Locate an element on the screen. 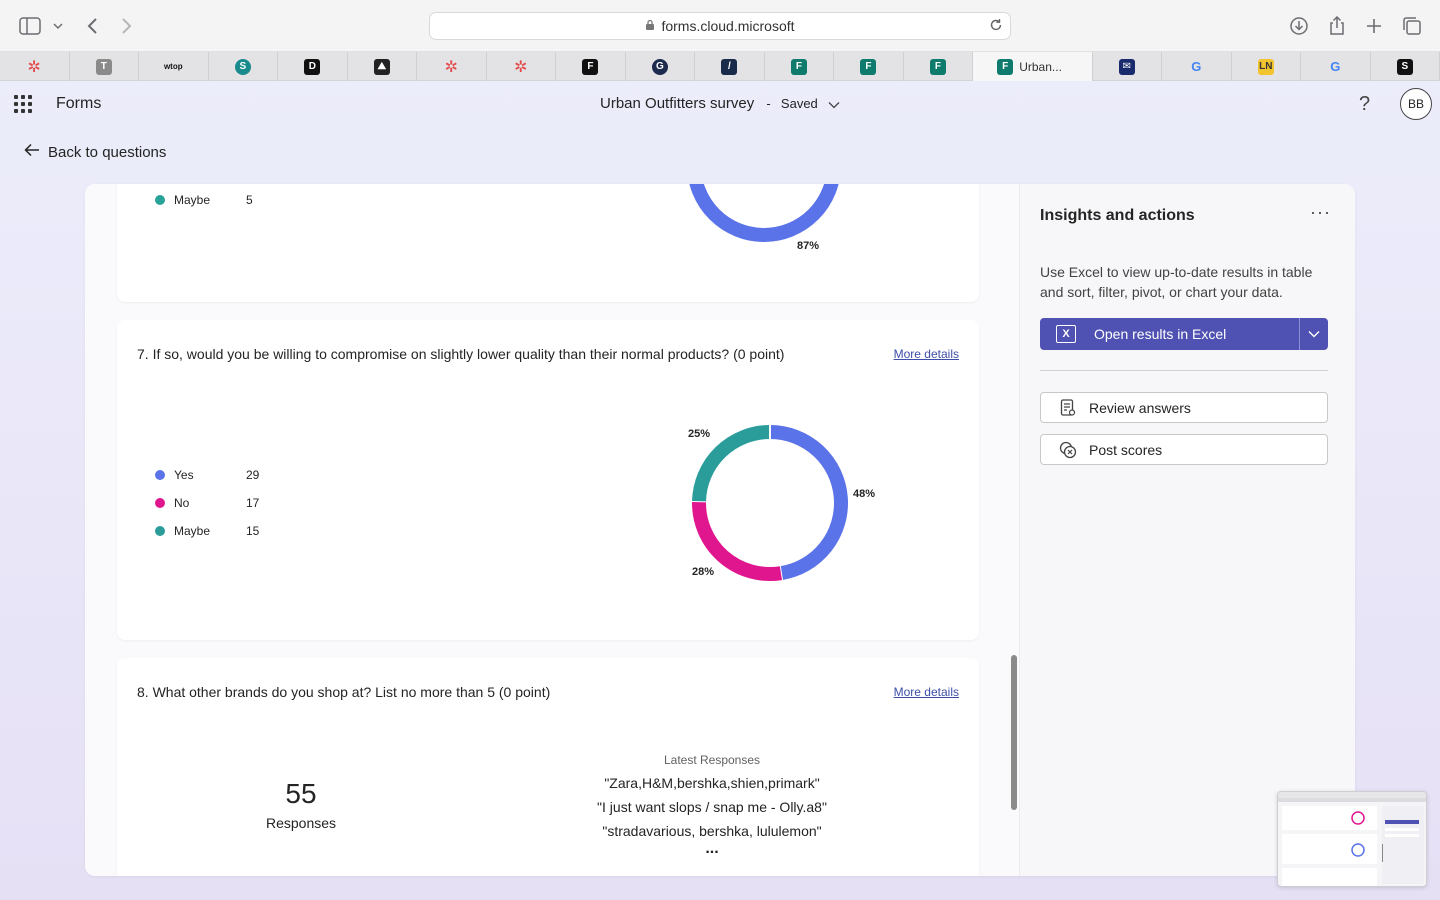 The width and height of the screenshot is (1440, 900). avatar: BB is located at coordinates (1416, 104).